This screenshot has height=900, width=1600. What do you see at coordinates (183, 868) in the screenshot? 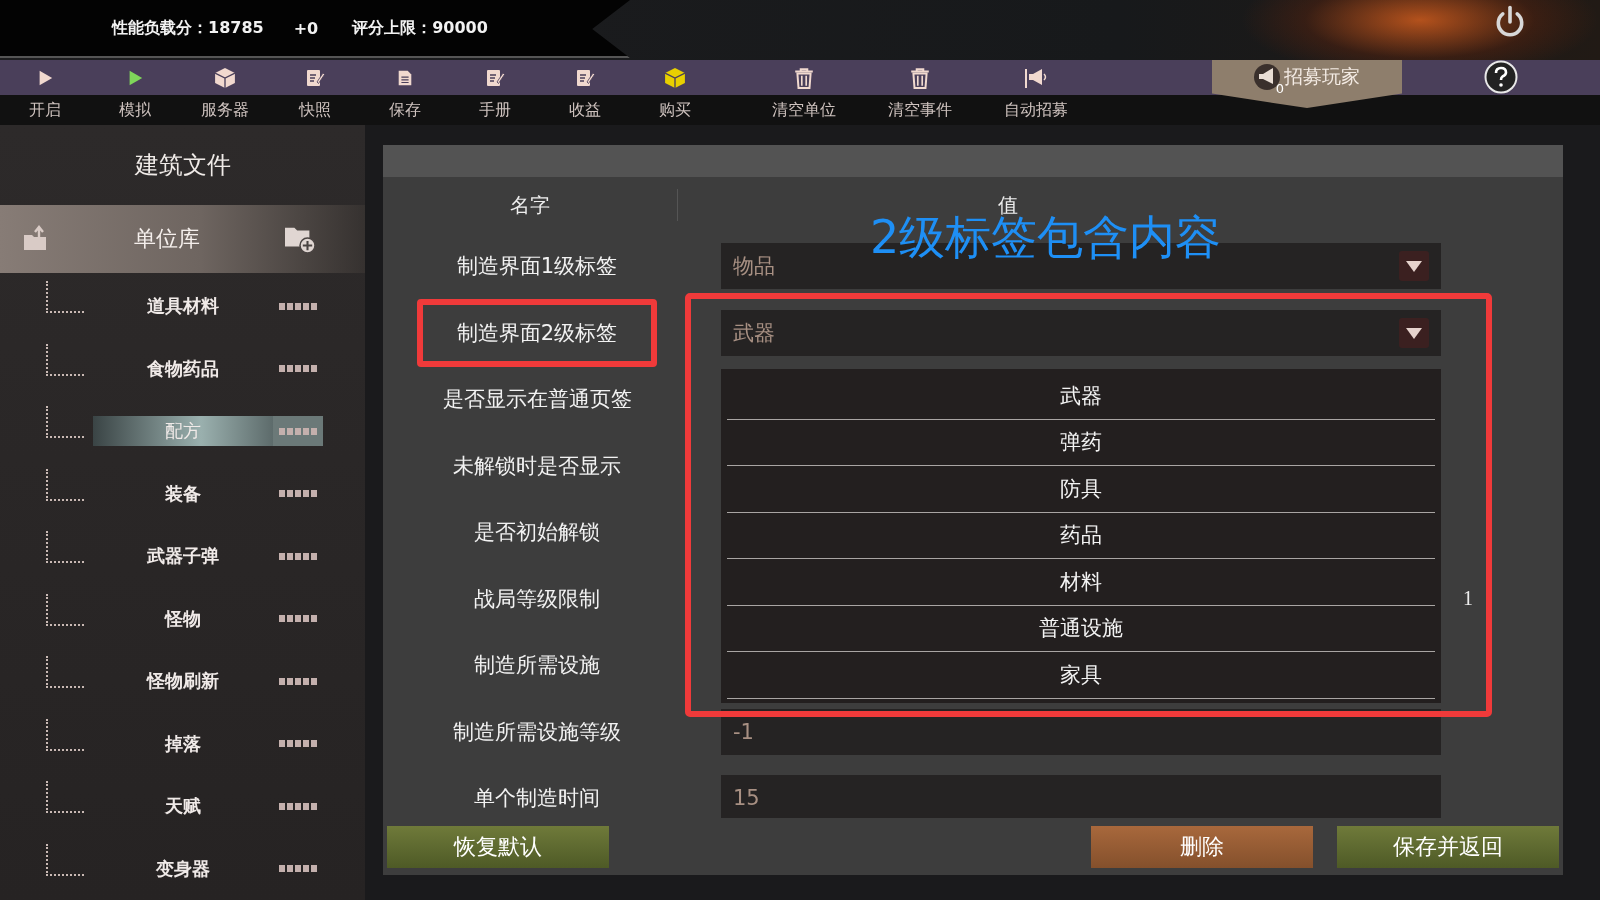
I see `sidebar-item: 变身器` at bounding box center [183, 868].